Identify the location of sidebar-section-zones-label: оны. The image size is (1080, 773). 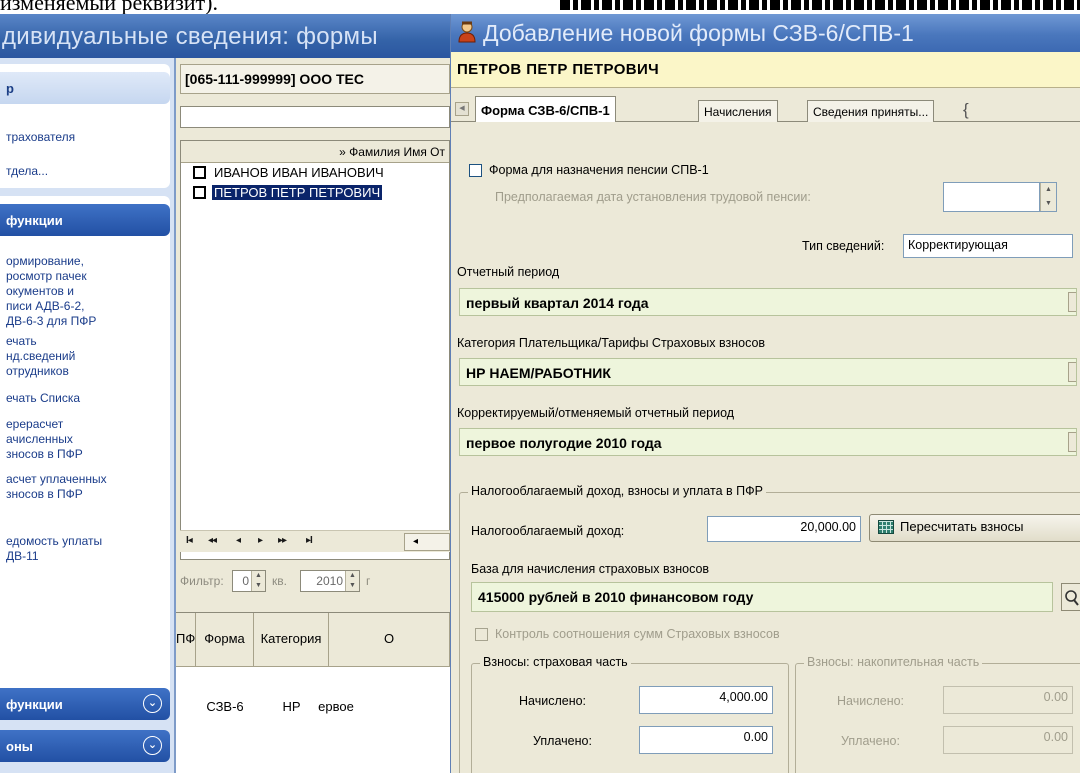
(19, 746).